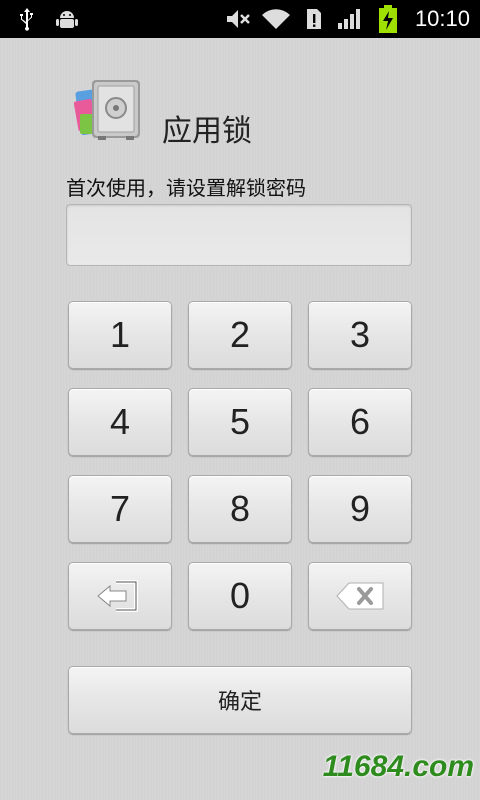  Describe the element at coordinates (240, 596) in the screenshot. I see `key-0: 0` at that location.